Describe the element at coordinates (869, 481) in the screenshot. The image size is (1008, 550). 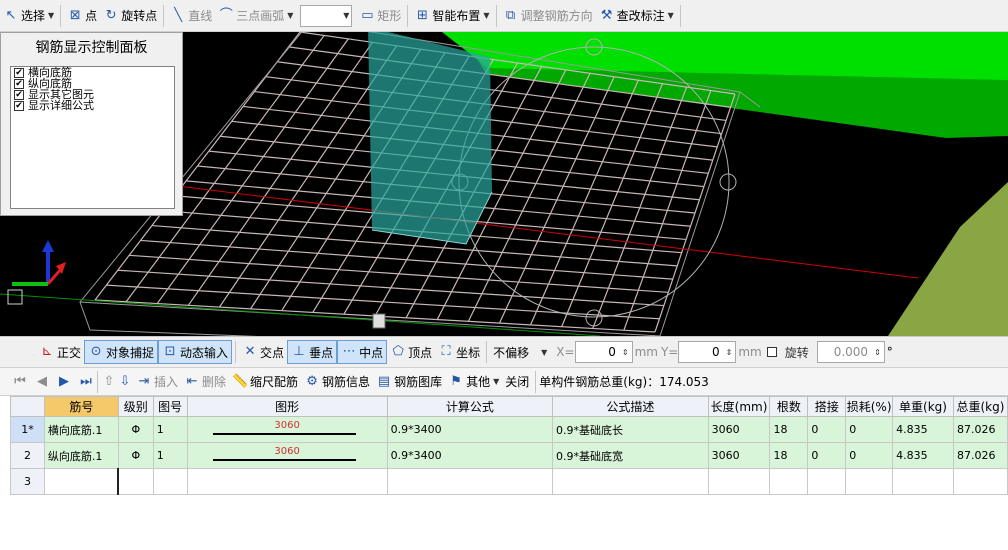
I see `cell-loss` at that location.